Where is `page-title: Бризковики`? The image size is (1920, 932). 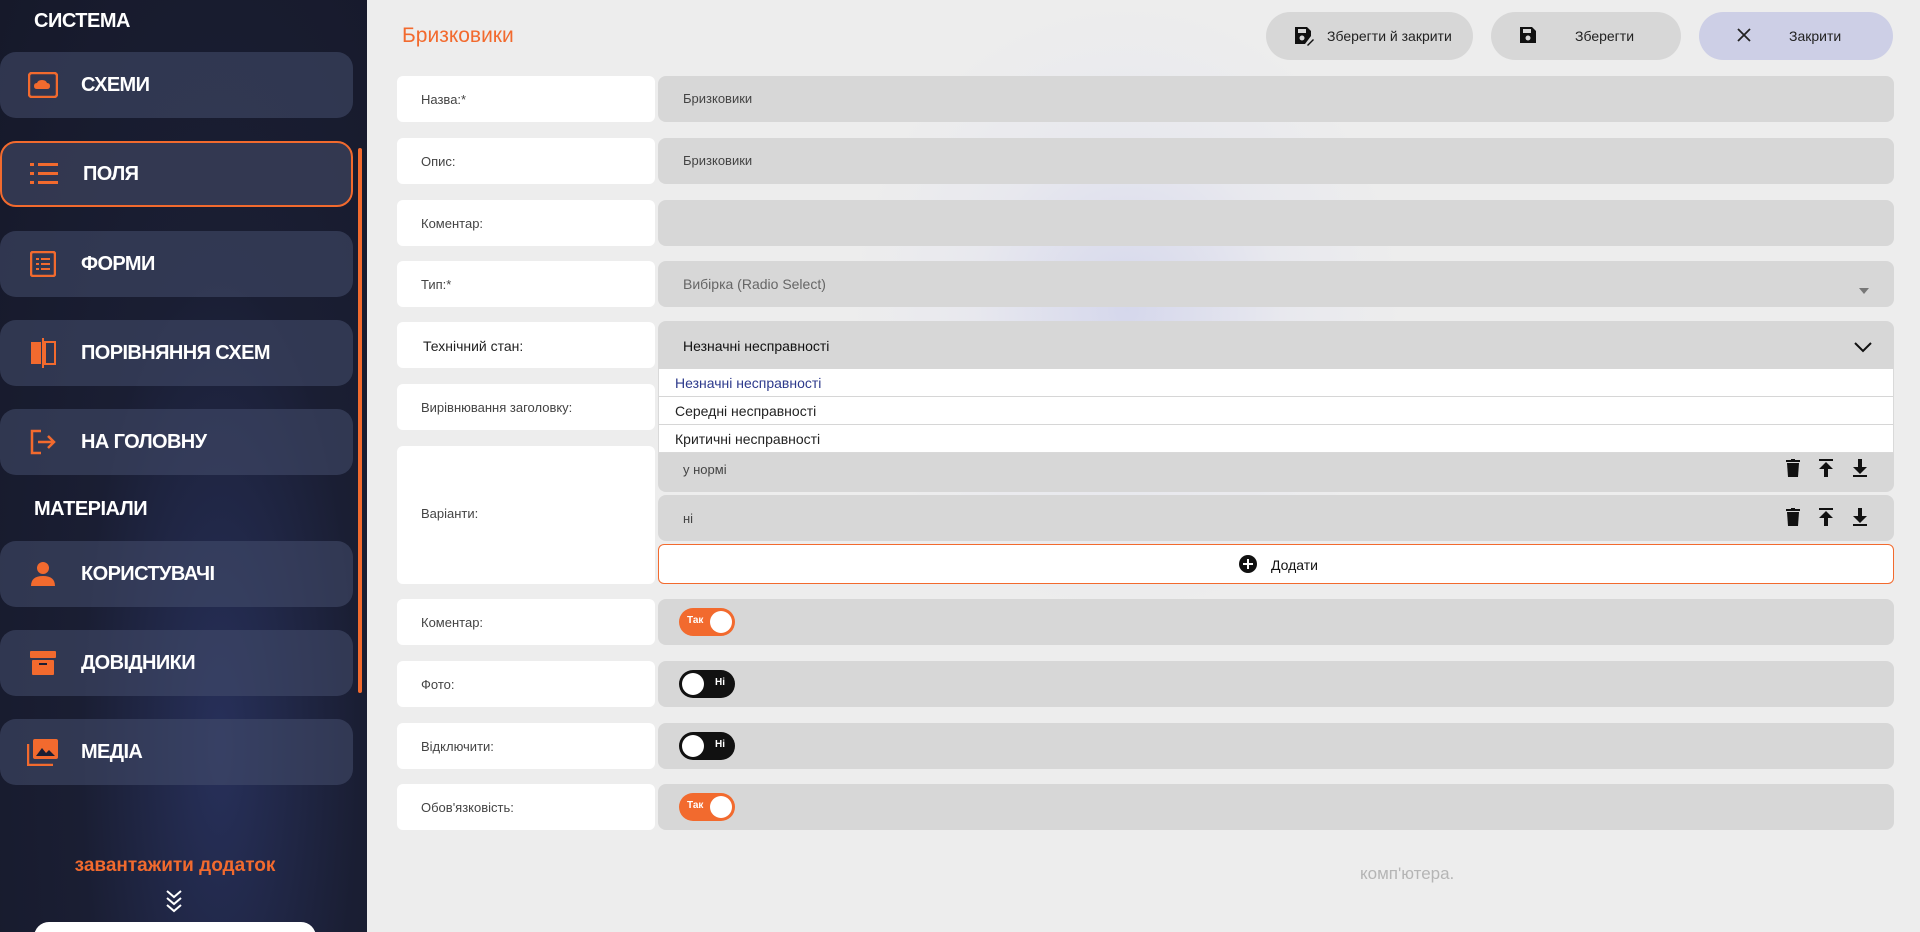
page-title: Бризковики is located at coordinates (458, 35).